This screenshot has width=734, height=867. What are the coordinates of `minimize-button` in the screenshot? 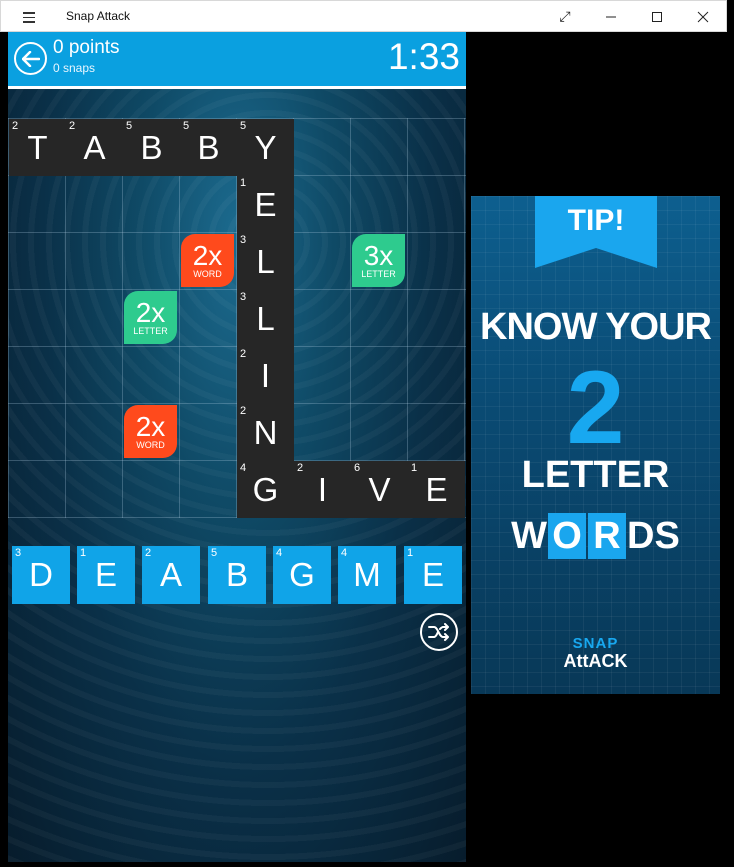 It's located at (611, 16).